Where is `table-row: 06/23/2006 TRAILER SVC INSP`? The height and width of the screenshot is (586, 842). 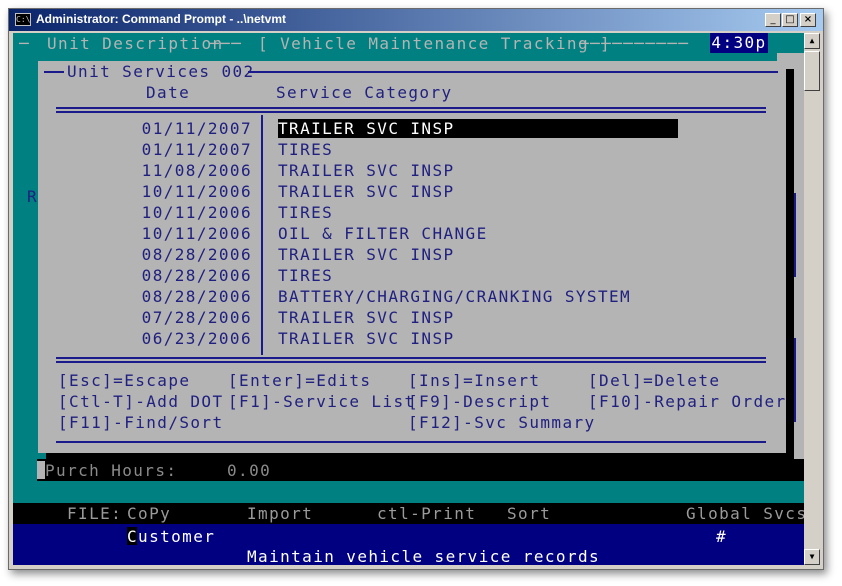
table-row: 06/23/2006 TRAILER SVC INSP is located at coordinates (412, 339).